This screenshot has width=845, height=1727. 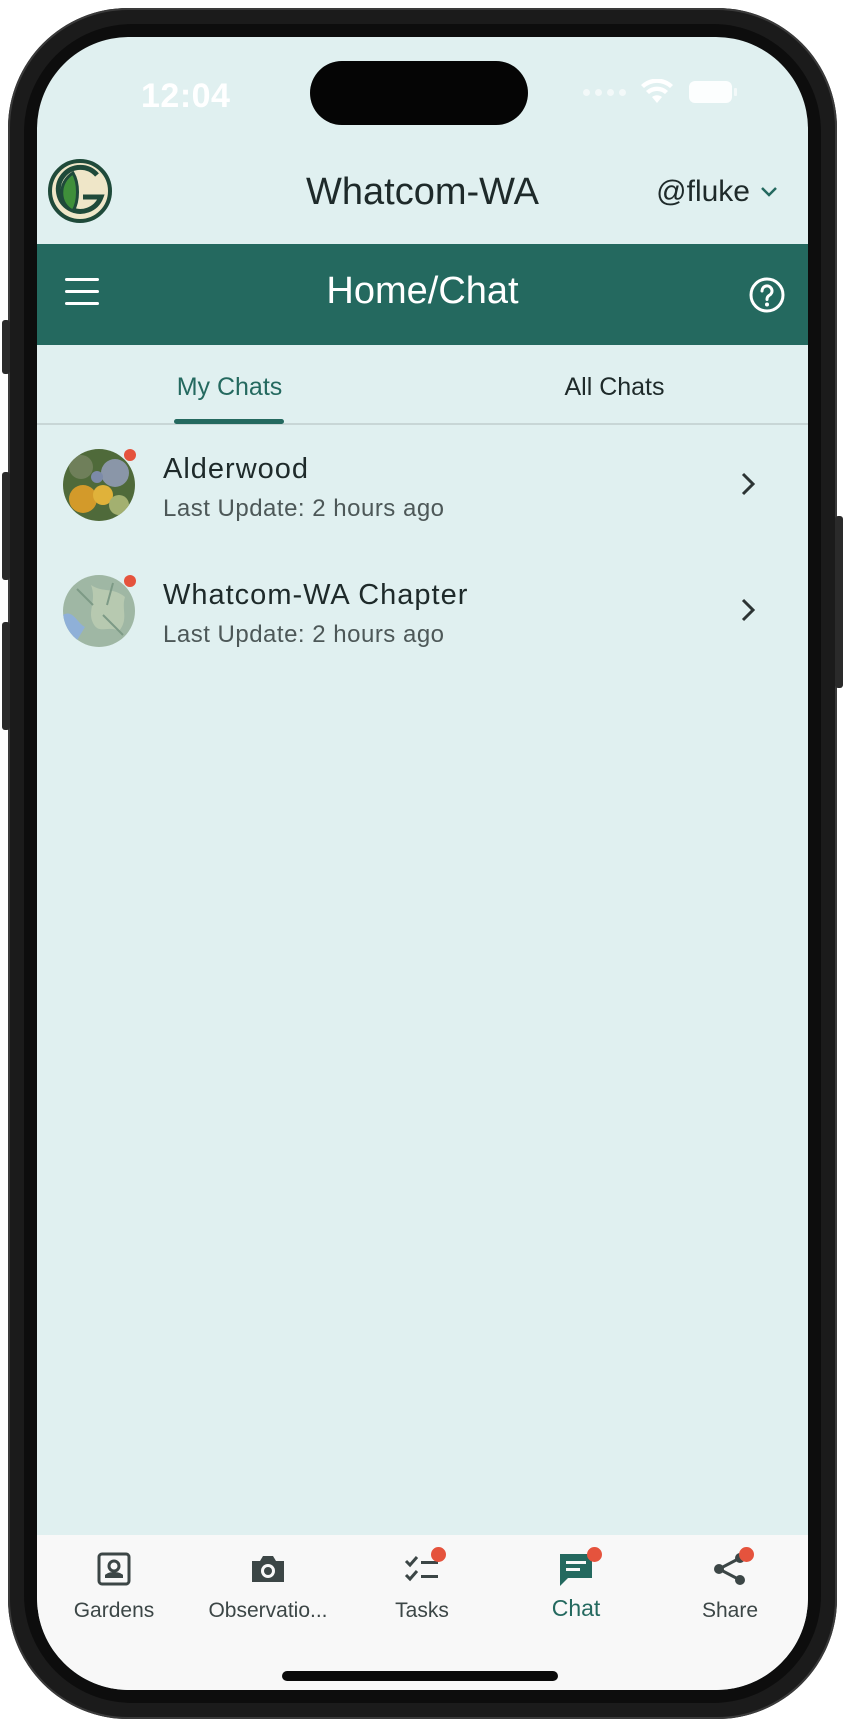 What do you see at coordinates (422, 291) in the screenshot?
I see `page-title: Home/Chat` at bounding box center [422, 291].